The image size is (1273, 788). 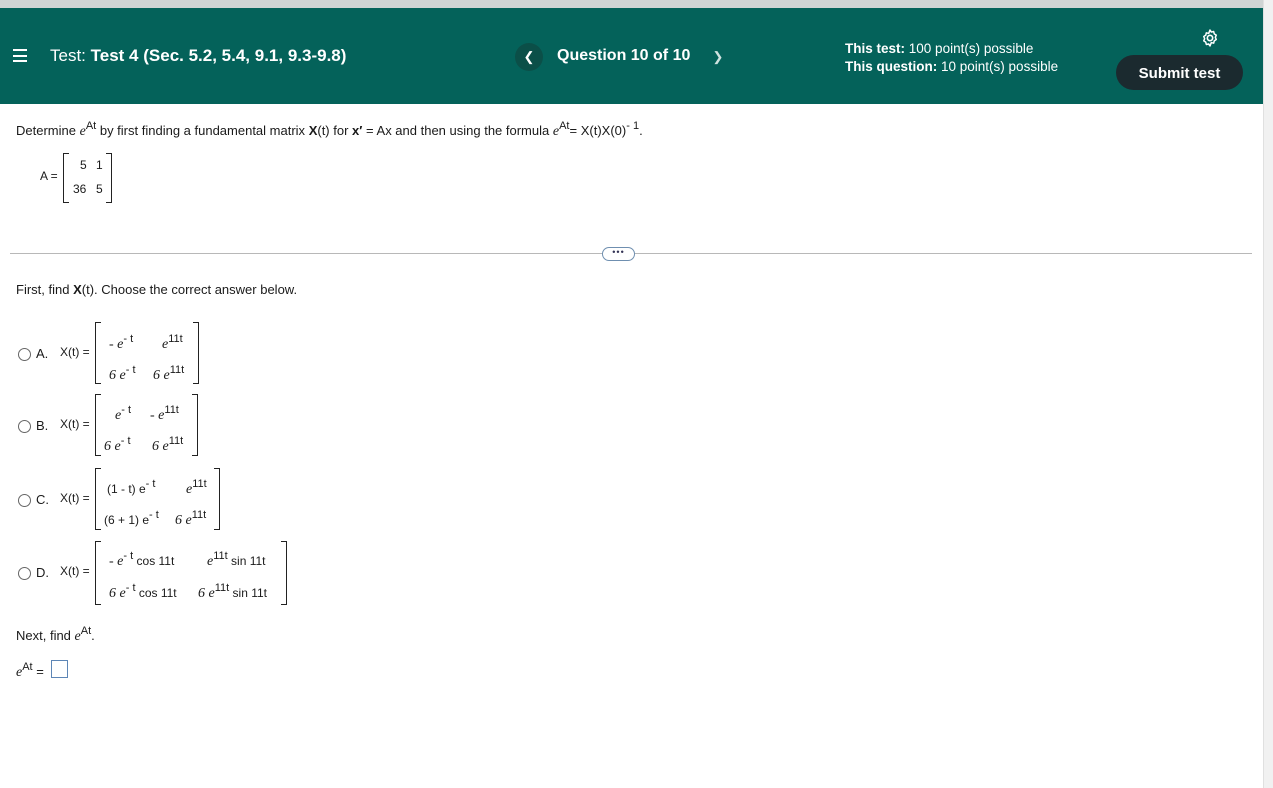 I want to click on this-test-value: 100 point(s) possible, so click(x=971, y=48).